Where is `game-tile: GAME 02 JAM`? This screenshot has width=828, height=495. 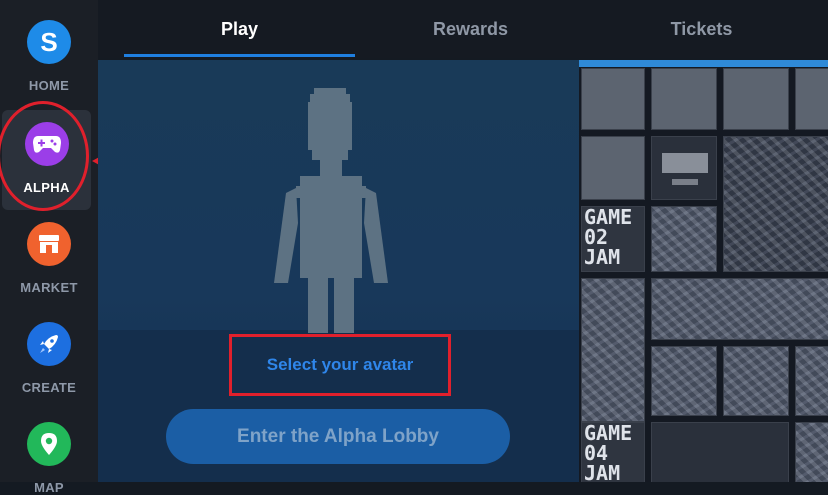 game-tile: GAME 02 JAM is located at coordinates (613, 239).